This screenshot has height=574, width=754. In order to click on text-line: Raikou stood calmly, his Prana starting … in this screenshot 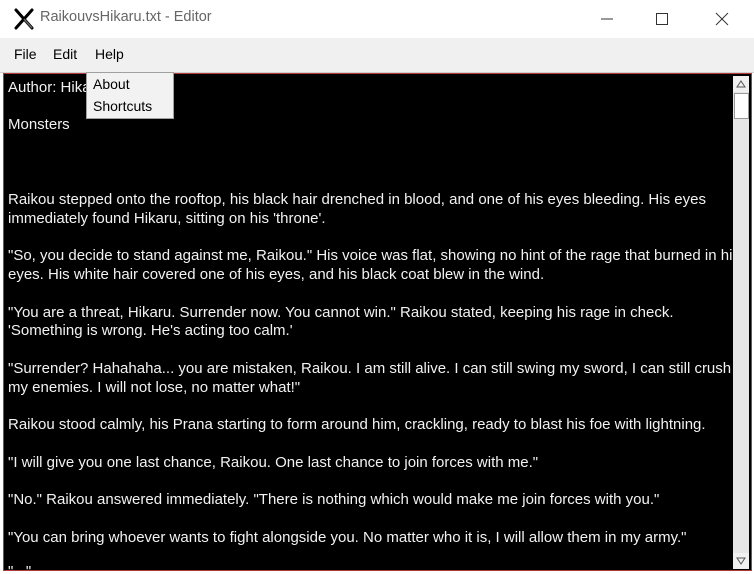, I will do `click(357, 424)`.